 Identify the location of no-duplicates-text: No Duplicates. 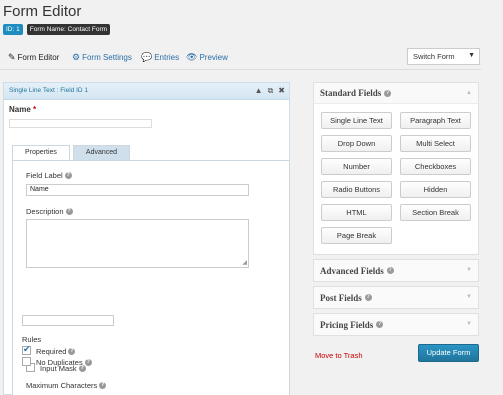
(59, 362).